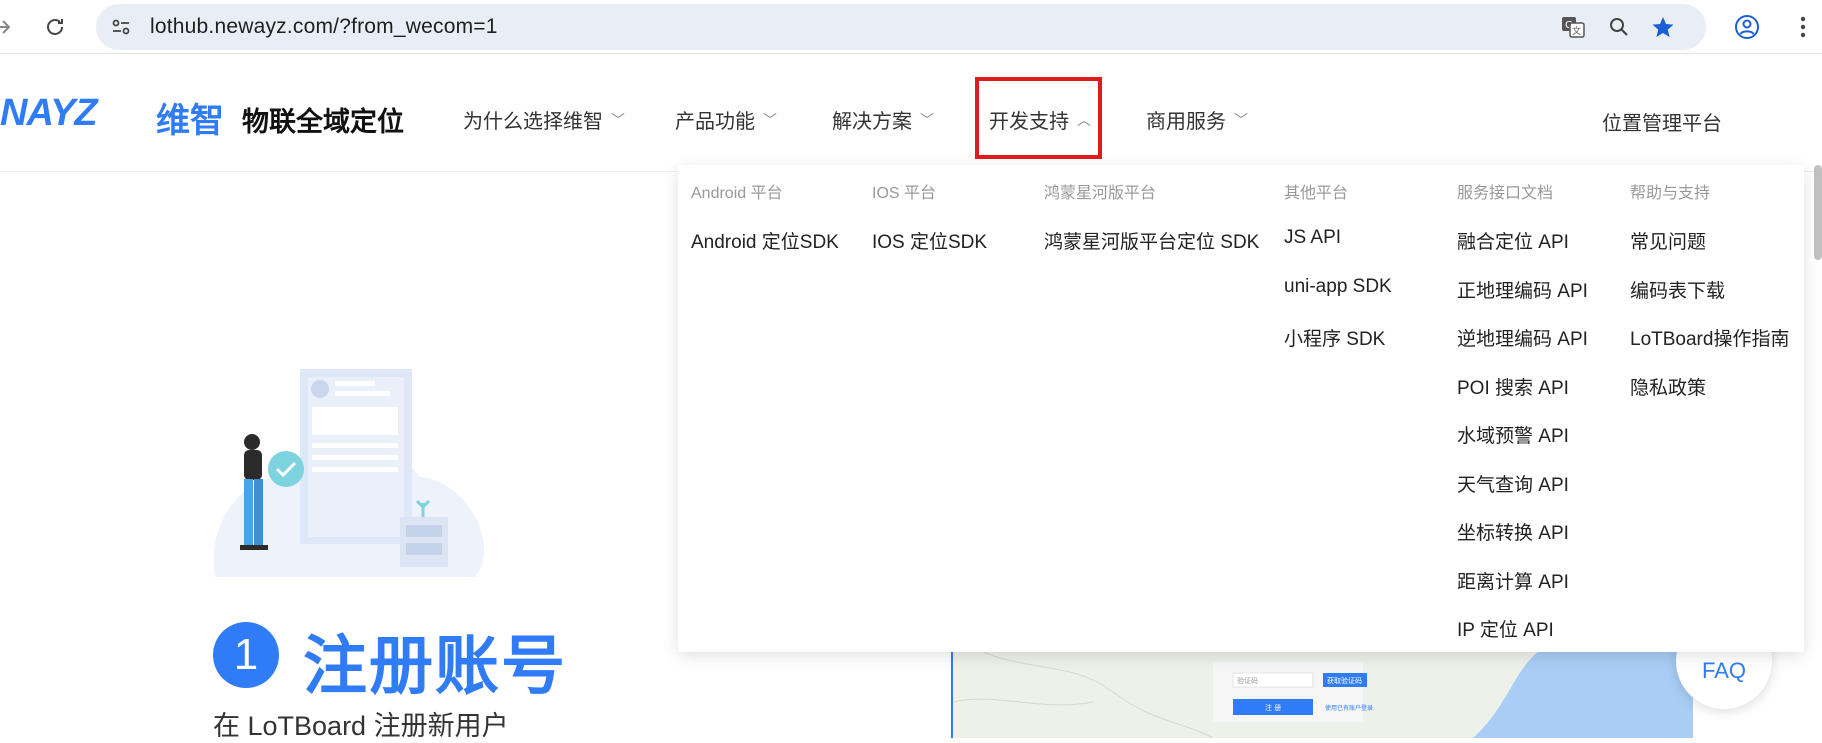 The width and height of the screenshot is (1822, 743). I want to click on step-title: 注册账号, so click(435, 666).